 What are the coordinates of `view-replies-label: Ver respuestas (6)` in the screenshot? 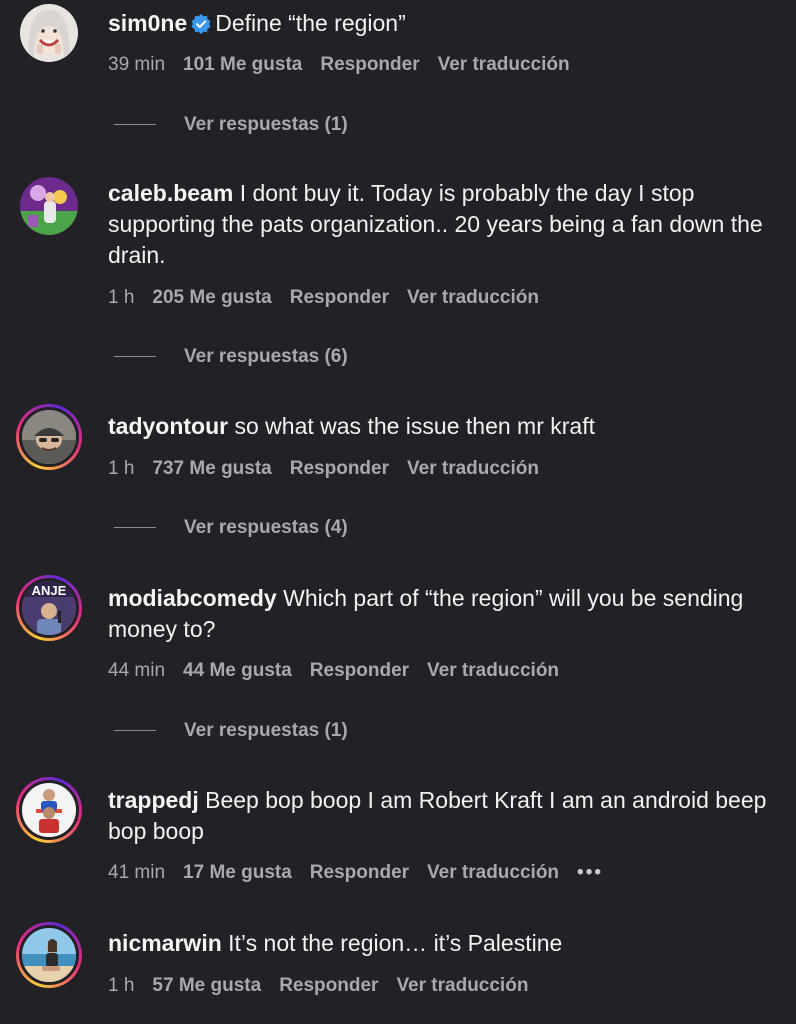 It's located at (266, 356).